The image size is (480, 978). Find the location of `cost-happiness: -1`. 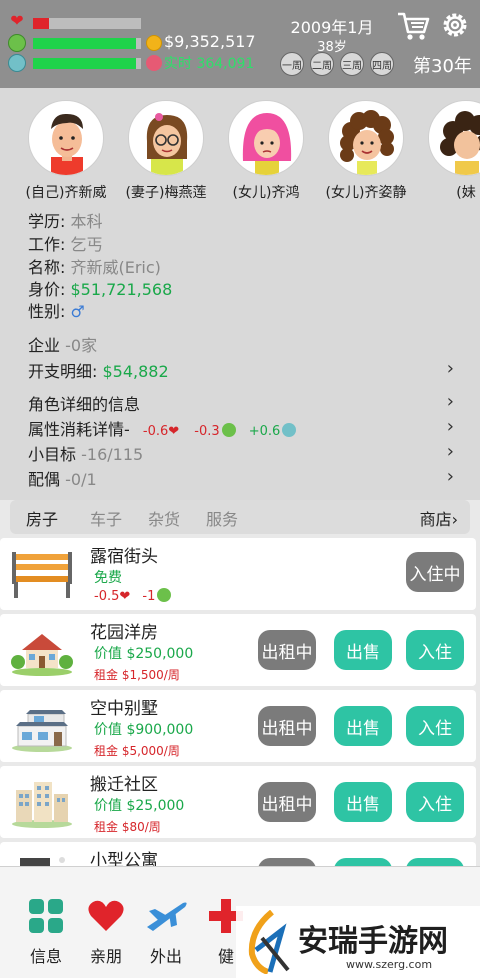

cost-happiness: -1 is located at coordinates (149, 596).